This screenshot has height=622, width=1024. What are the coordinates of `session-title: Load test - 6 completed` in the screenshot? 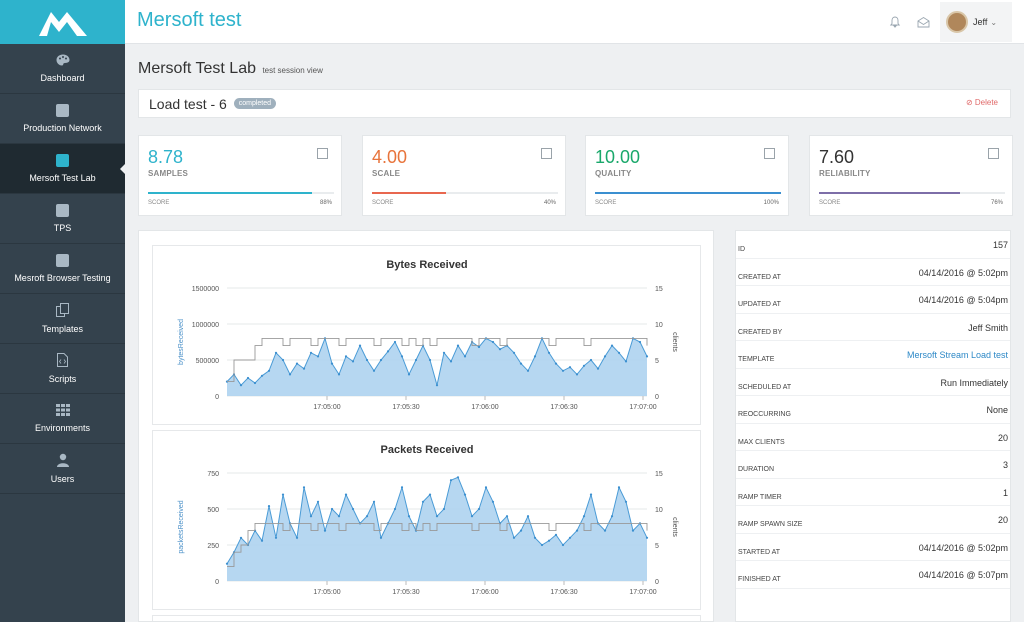 It's located at (213, 104).